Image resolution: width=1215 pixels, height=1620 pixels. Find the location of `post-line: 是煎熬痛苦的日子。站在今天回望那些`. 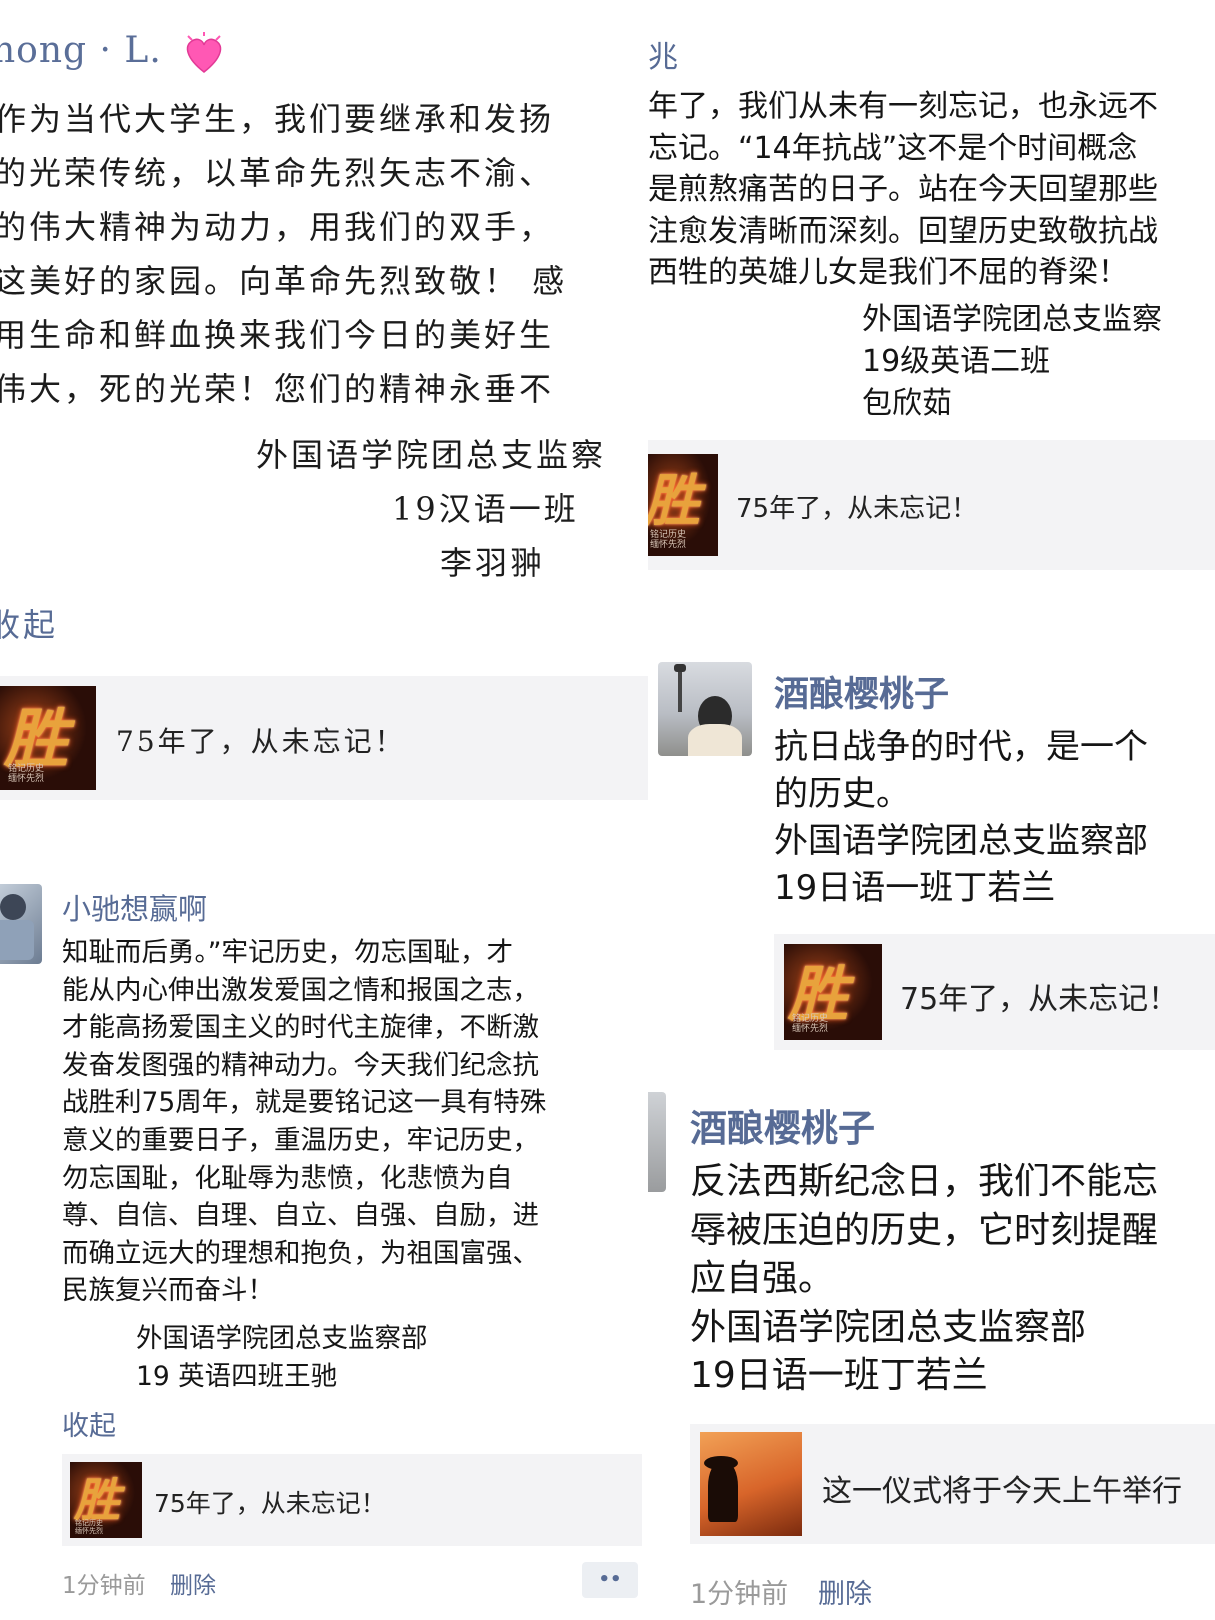

post-line: 是煎熬痛苦的日子。站在今天回望那些 is located at coordinates (903, 189).